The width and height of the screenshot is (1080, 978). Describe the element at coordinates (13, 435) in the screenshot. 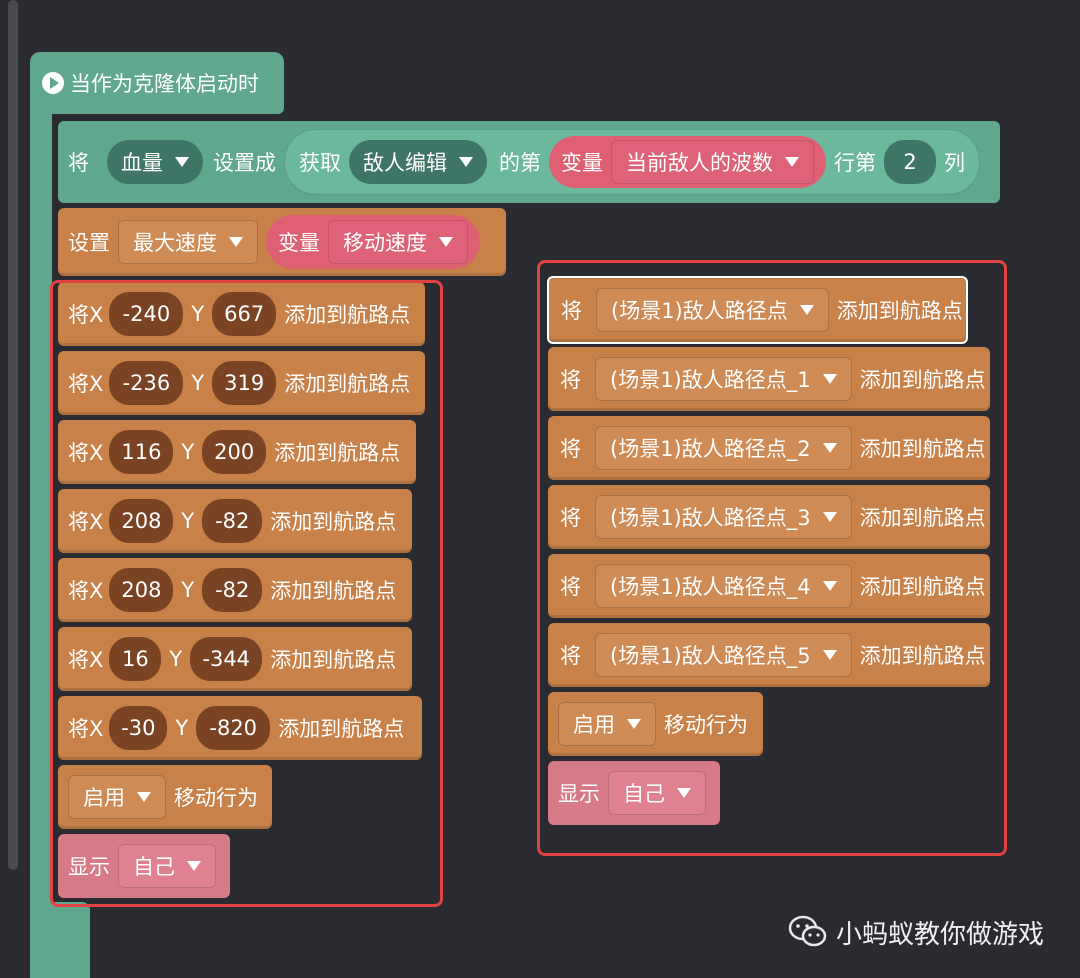

I see `vertical-scrollbar` at that location.